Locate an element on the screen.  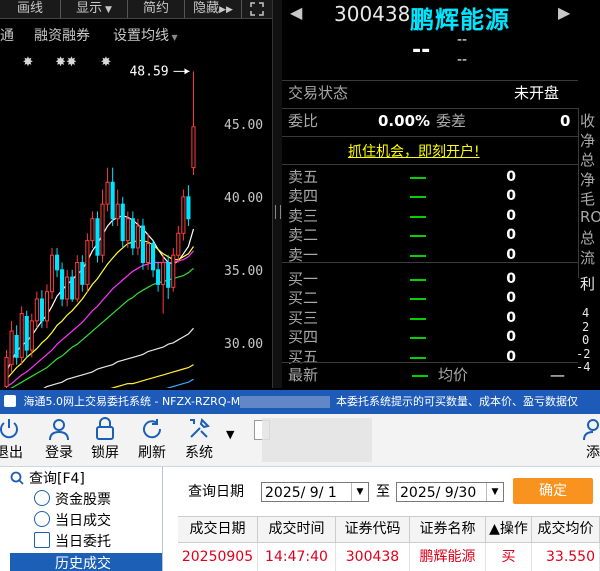
more-dropdown-icon: ▼ is located at coordinates (230, 434).